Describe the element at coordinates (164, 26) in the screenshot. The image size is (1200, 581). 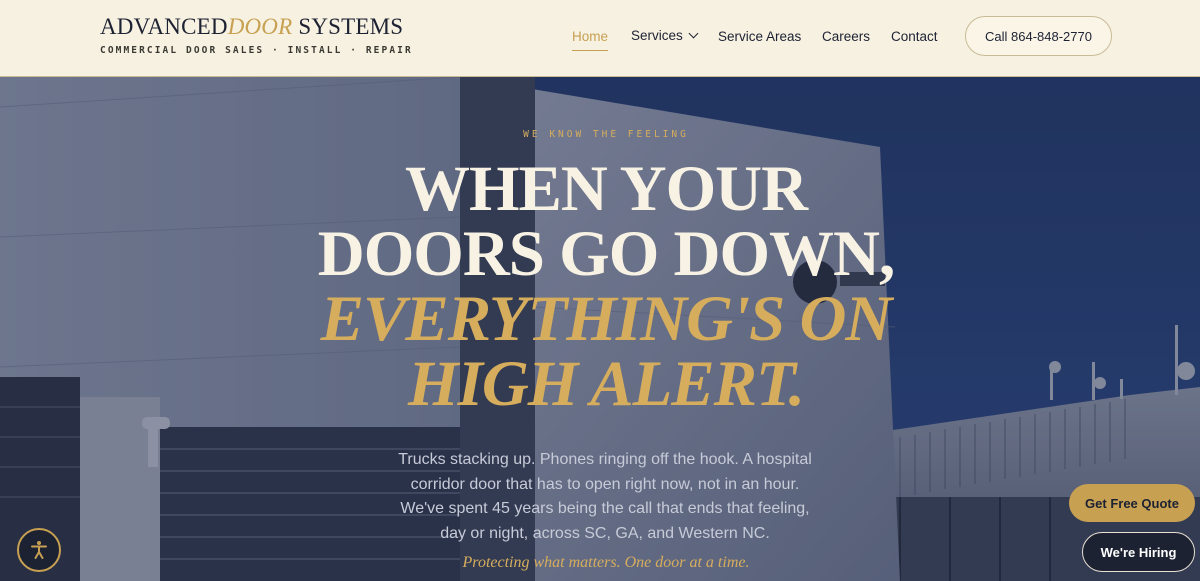
I see `logo-word-advanced: ADVANCED` at that location.